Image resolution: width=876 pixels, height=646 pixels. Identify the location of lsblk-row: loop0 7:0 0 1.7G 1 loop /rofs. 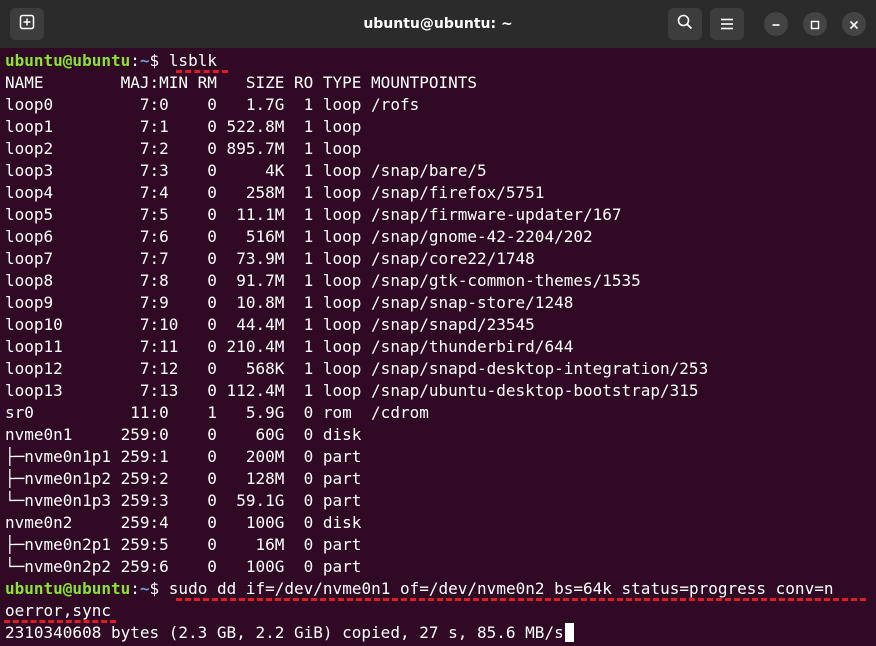
(212, 104).